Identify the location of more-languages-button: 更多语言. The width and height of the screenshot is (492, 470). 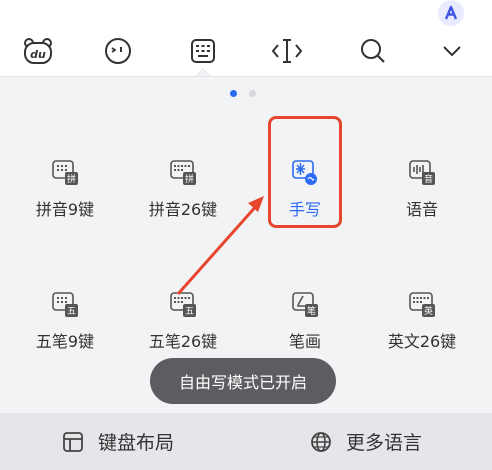
(366, 441).